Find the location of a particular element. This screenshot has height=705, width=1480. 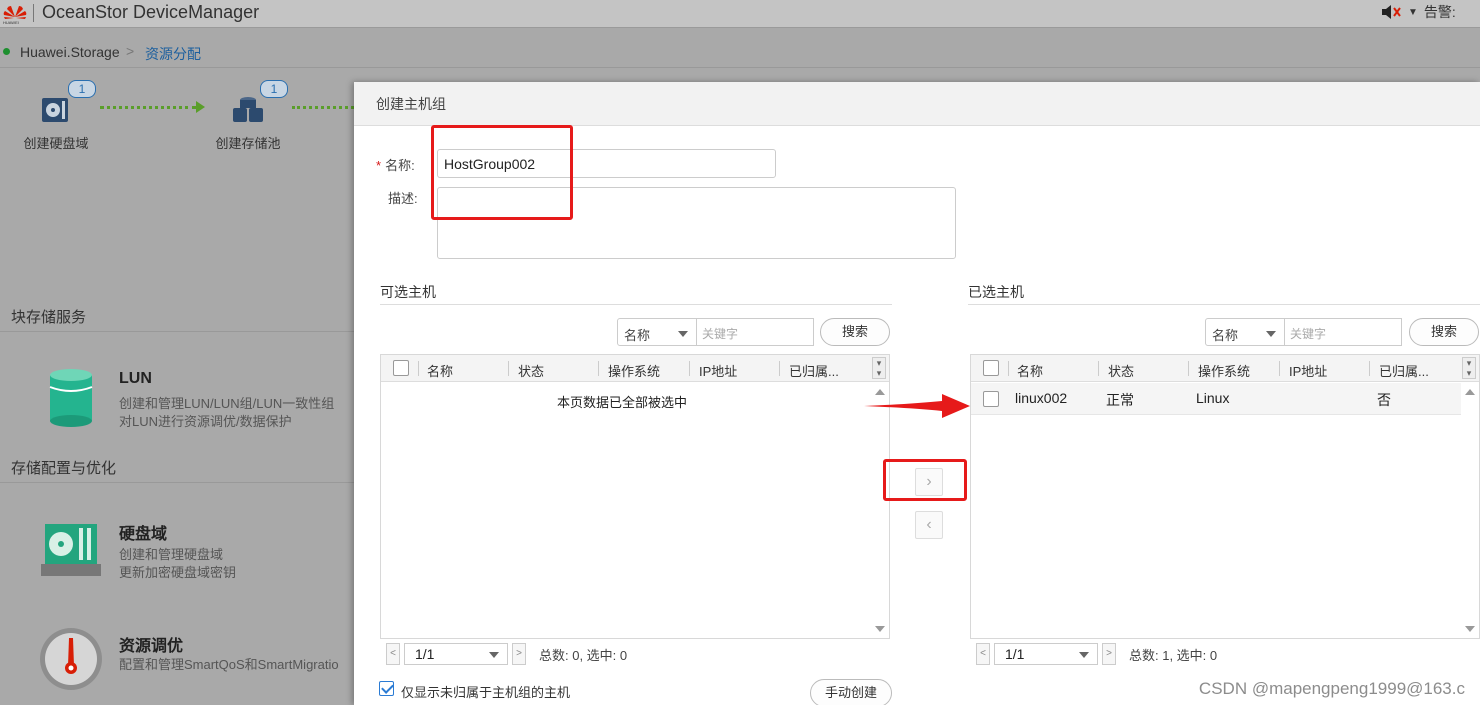

annotation-arrow-icon is located at coordinates (917, 406).